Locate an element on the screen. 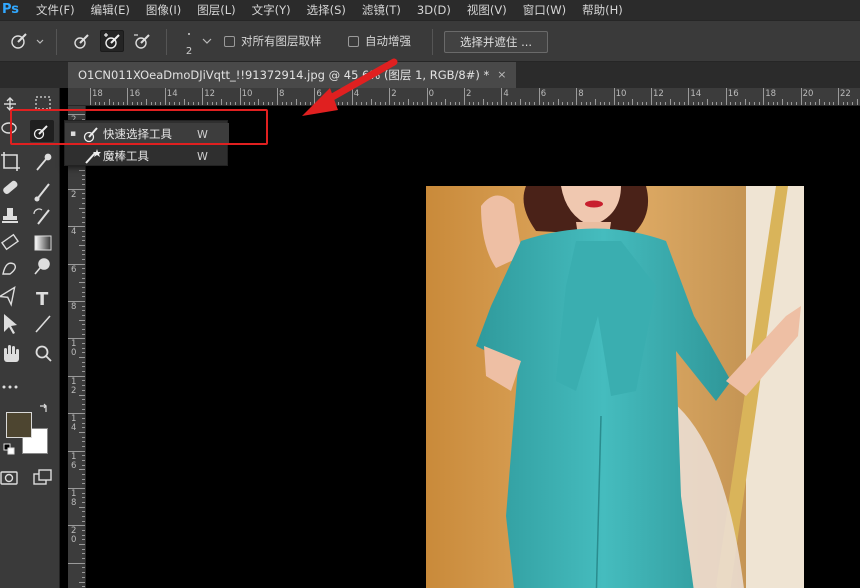 This screenshot has width=860, height=588. menu-type: 文字(Y) is located at coordinates (271, 10).